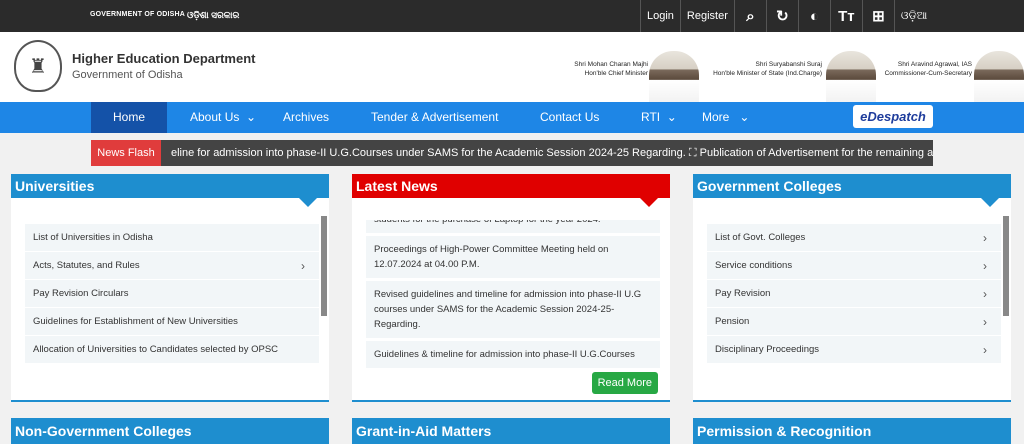 Image resolution: width=1024 pixels, height=444 pixels. I want to click on list-item: List of Universities in Odisha, so click(172, 238).